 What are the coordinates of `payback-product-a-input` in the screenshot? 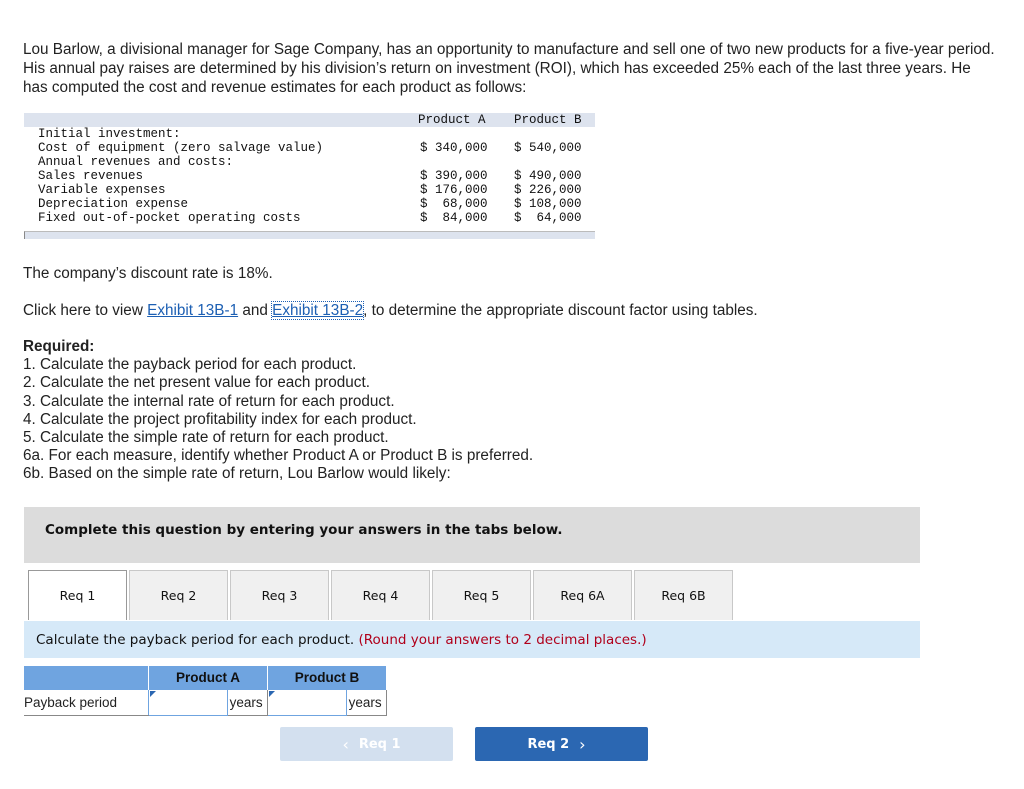 It's located at (187, 702).